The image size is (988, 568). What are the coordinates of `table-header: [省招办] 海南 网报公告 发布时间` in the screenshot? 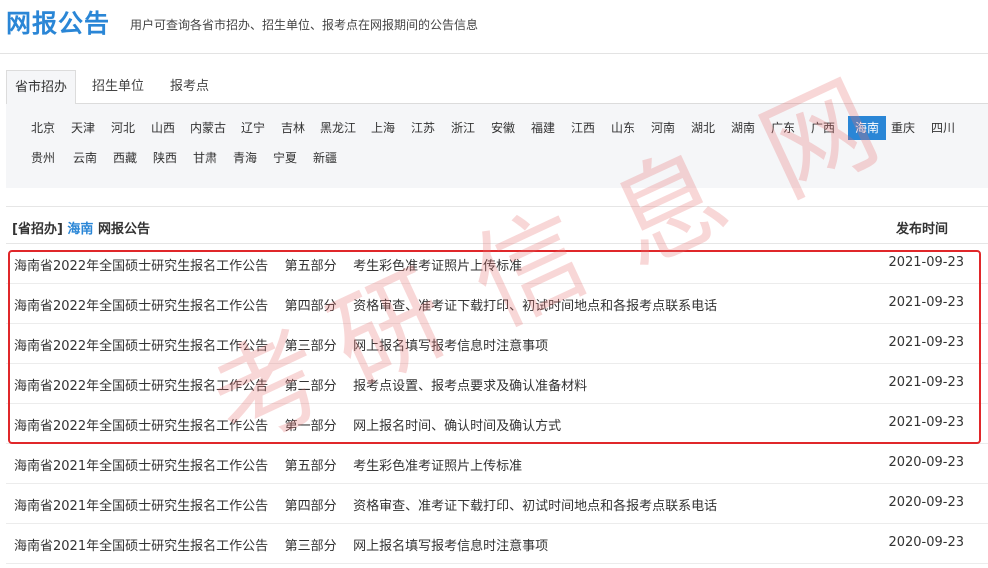 It's located at (497, 225).